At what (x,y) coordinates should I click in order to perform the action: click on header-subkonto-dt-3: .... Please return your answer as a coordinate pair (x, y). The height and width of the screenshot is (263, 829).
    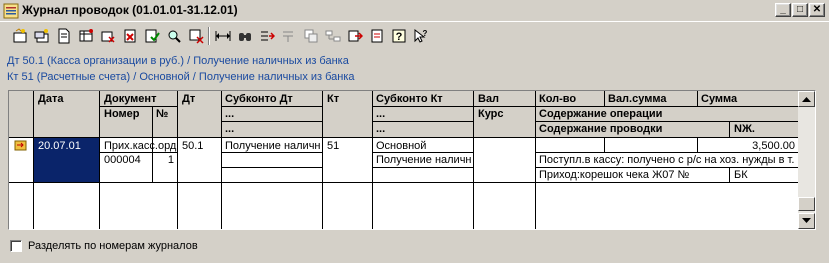
    Looking at the image, I should click on (273, 129).